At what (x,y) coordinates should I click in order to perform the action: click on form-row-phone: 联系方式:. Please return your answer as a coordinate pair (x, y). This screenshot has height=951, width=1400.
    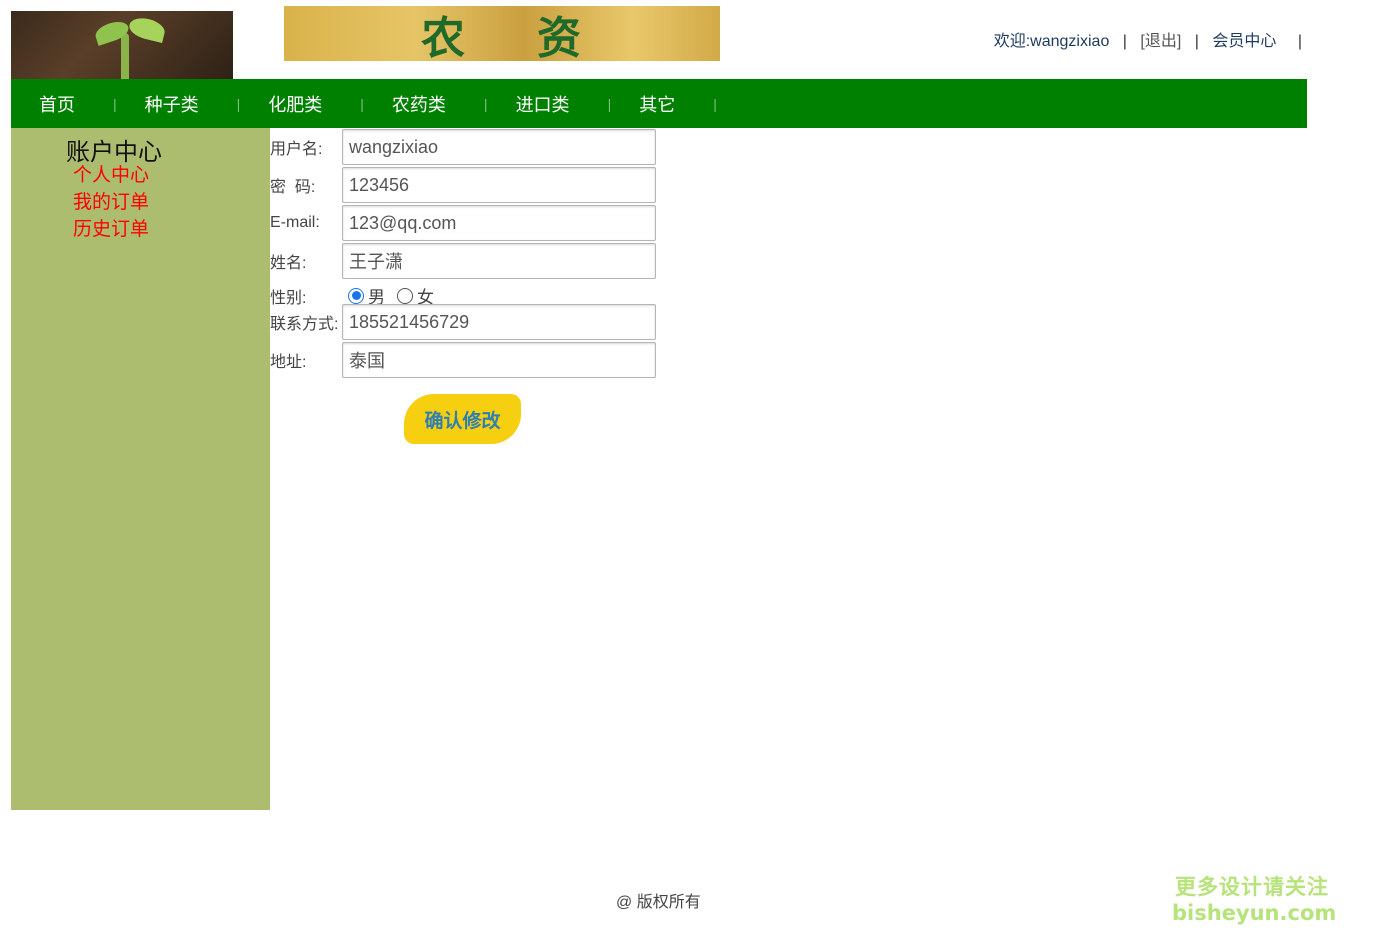
    Looking at the image, I should click on (463, 322).